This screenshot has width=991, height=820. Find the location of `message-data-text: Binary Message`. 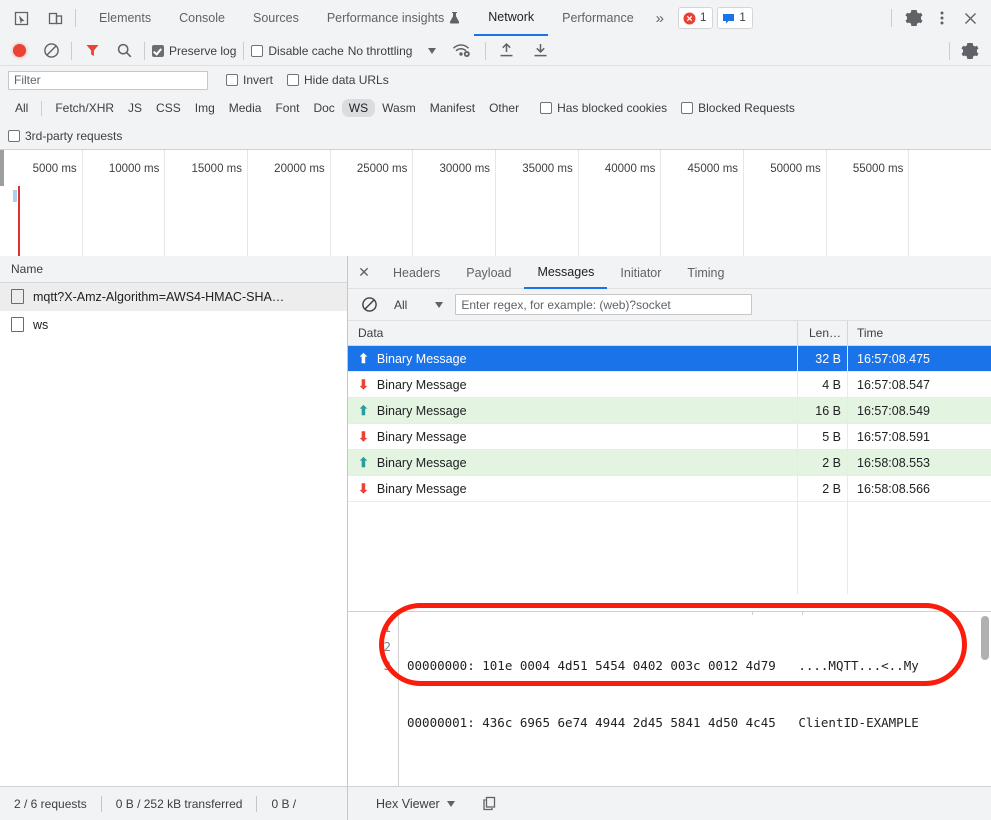

message-data-text: Binary Message is located at coordinates (421, 462).